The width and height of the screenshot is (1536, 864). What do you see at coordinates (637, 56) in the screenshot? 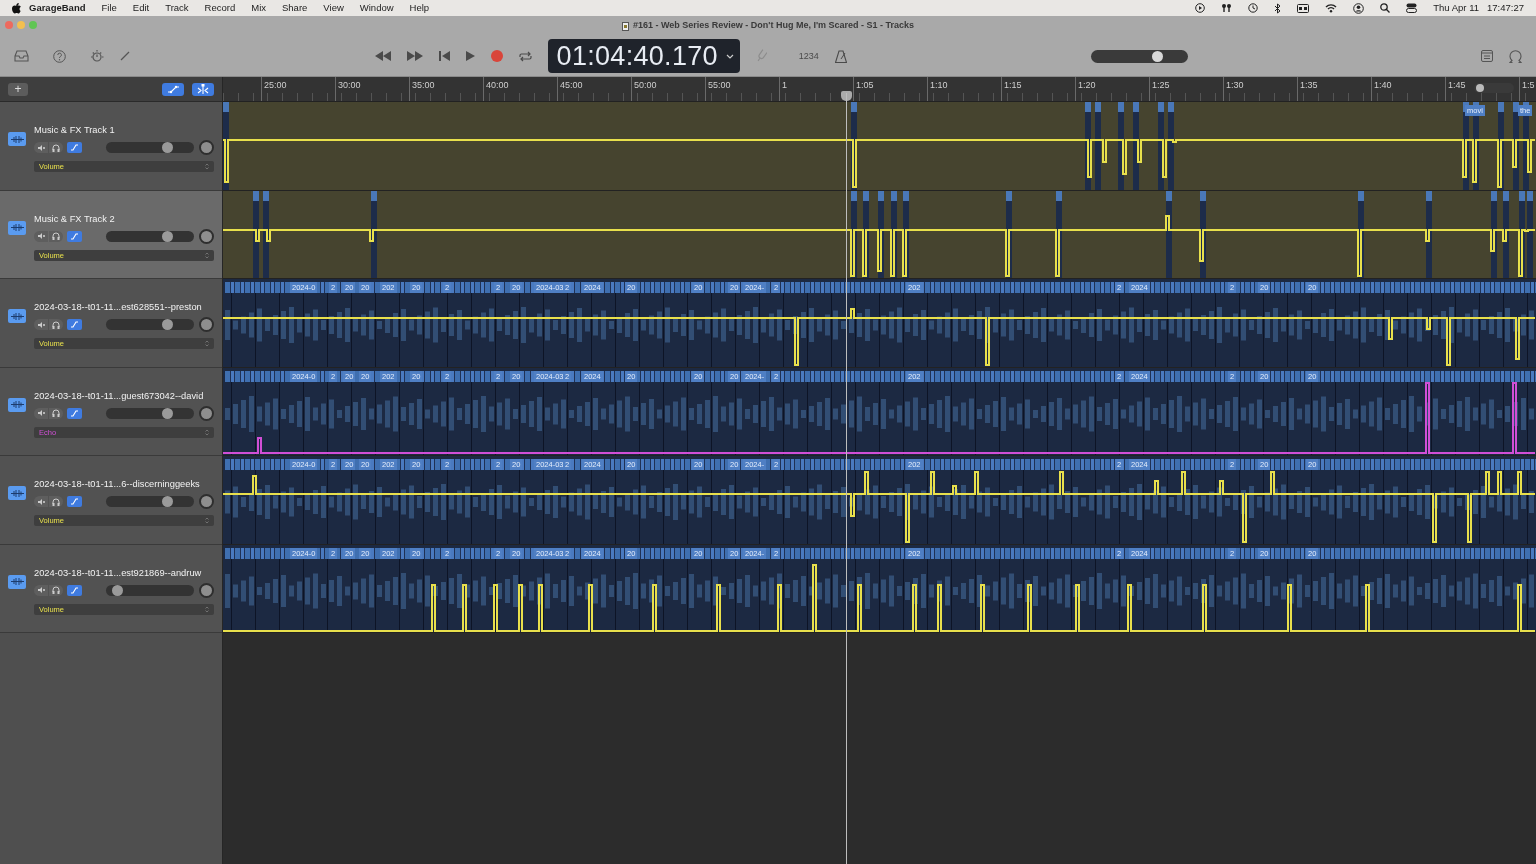
I see `lcd-time: 01:04:40.170` at bounding box center [637, 56].